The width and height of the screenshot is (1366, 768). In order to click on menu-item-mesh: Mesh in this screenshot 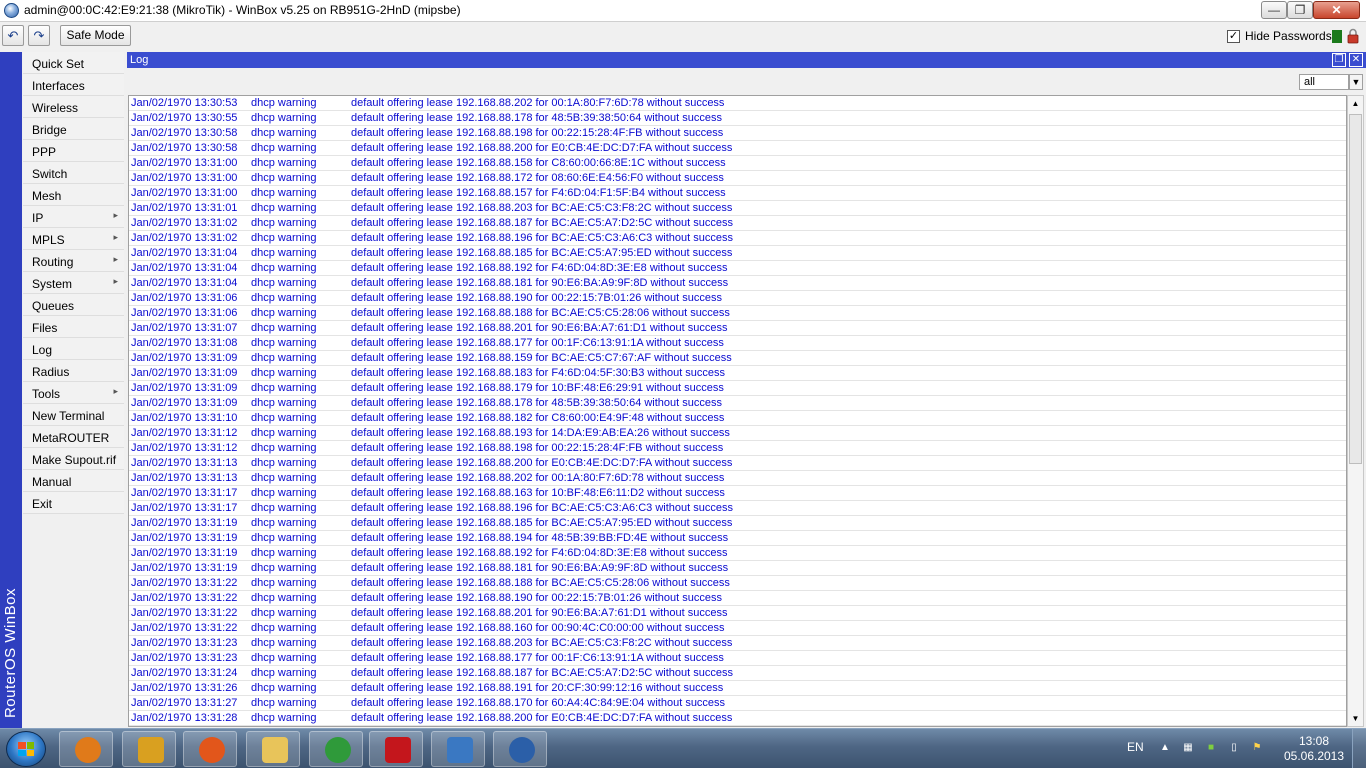, I will do `click(73, 195)`.